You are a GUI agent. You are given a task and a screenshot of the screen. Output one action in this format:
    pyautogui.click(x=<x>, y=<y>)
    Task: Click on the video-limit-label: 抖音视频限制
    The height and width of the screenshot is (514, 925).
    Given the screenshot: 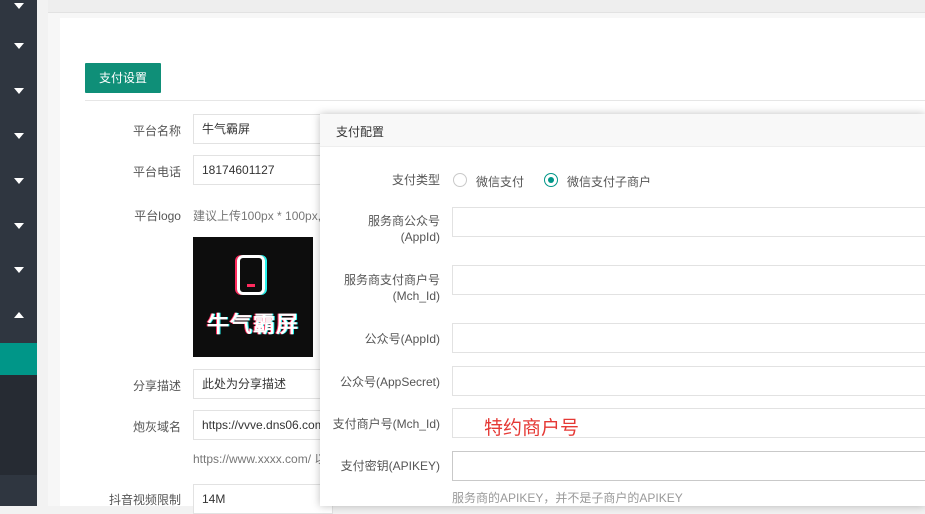 What is the action you would take?
    pyautogui.click(x=144, y=500)
    